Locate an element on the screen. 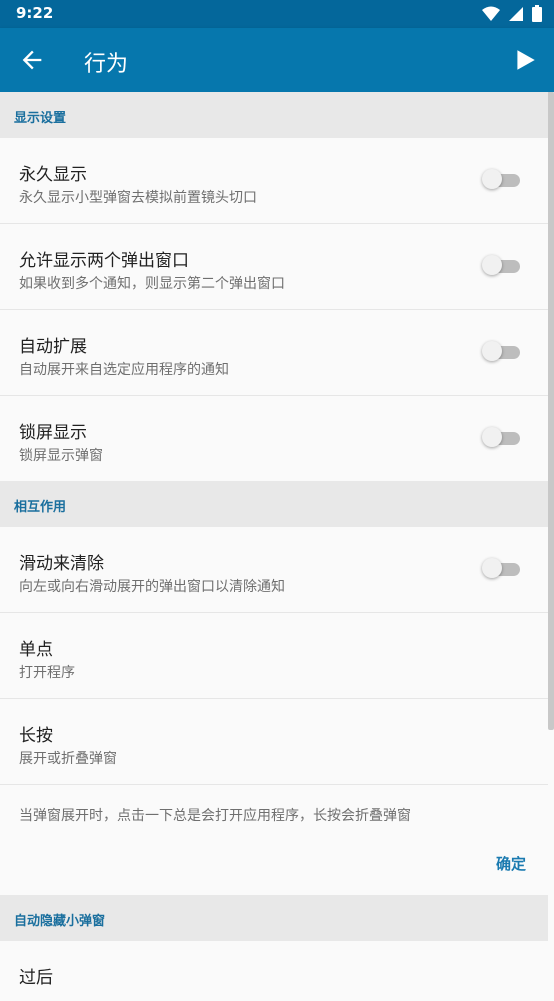 Image resolution: width=554 pixels, height=1001 pixels. page-title: 行为 is located at coordinates (106, 64).